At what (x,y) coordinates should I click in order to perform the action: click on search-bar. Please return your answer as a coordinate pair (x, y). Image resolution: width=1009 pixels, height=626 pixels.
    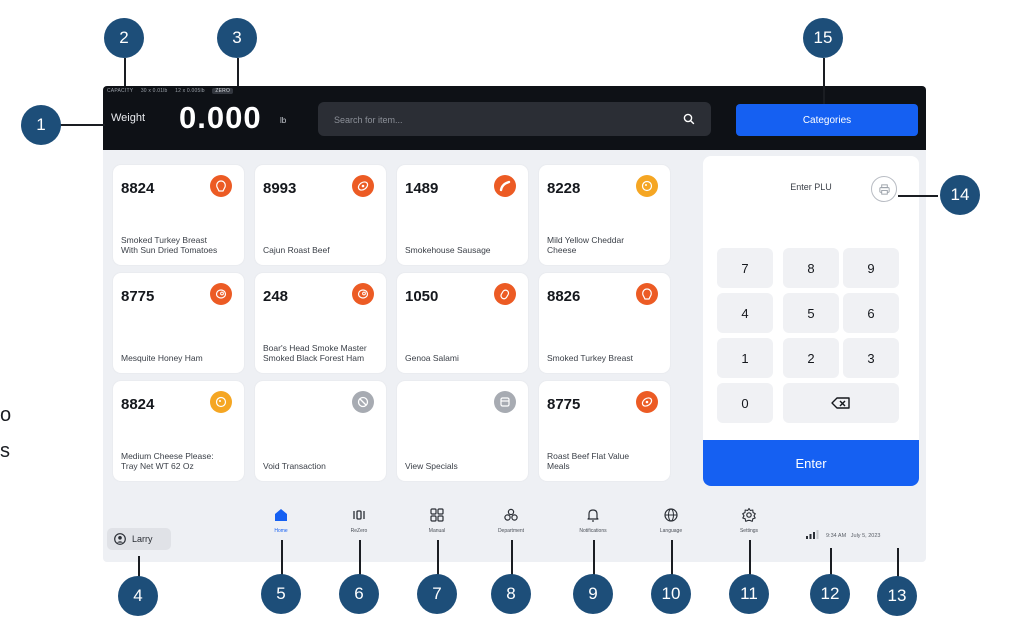
    Looking at the image, I should click on (514, 119).